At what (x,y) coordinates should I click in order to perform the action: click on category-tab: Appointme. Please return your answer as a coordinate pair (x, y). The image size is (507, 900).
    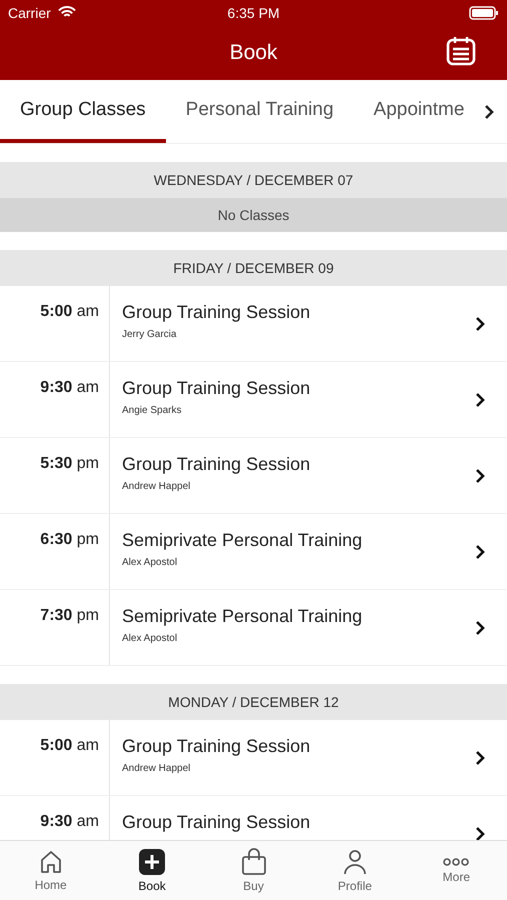
    Looking at the image, I should click on (419, 111).